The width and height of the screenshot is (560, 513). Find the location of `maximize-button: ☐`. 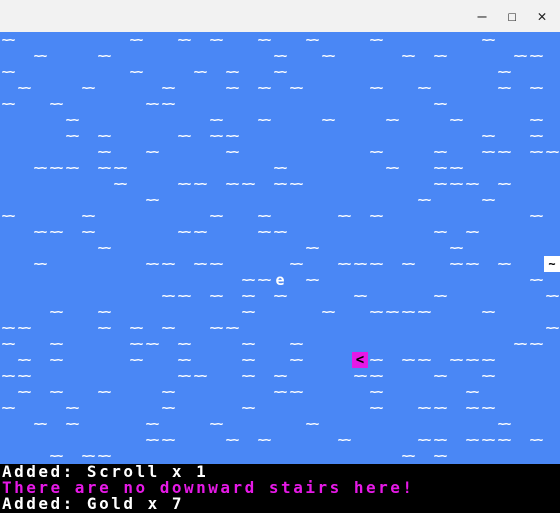

maximize-button: ☐ is located at coordinates (512, 16).